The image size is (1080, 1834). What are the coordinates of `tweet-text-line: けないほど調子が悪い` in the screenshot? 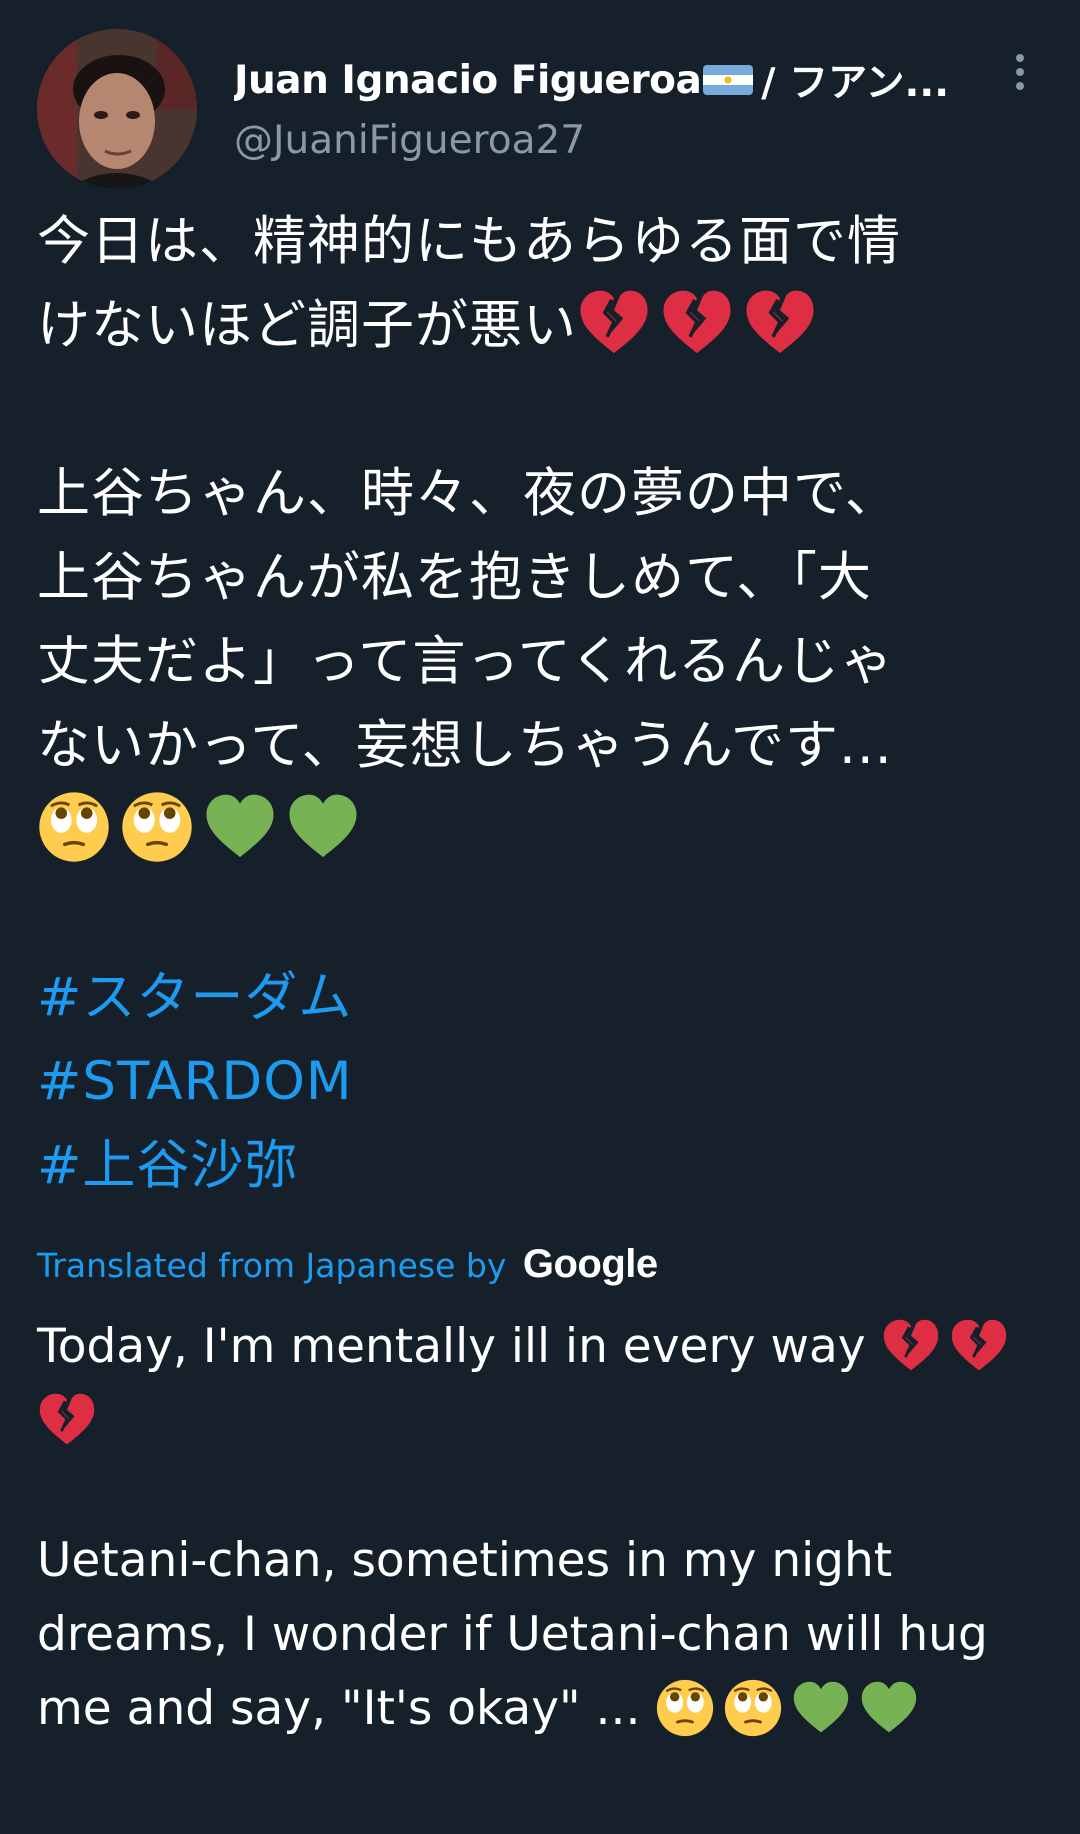 It's located at (542, 326).